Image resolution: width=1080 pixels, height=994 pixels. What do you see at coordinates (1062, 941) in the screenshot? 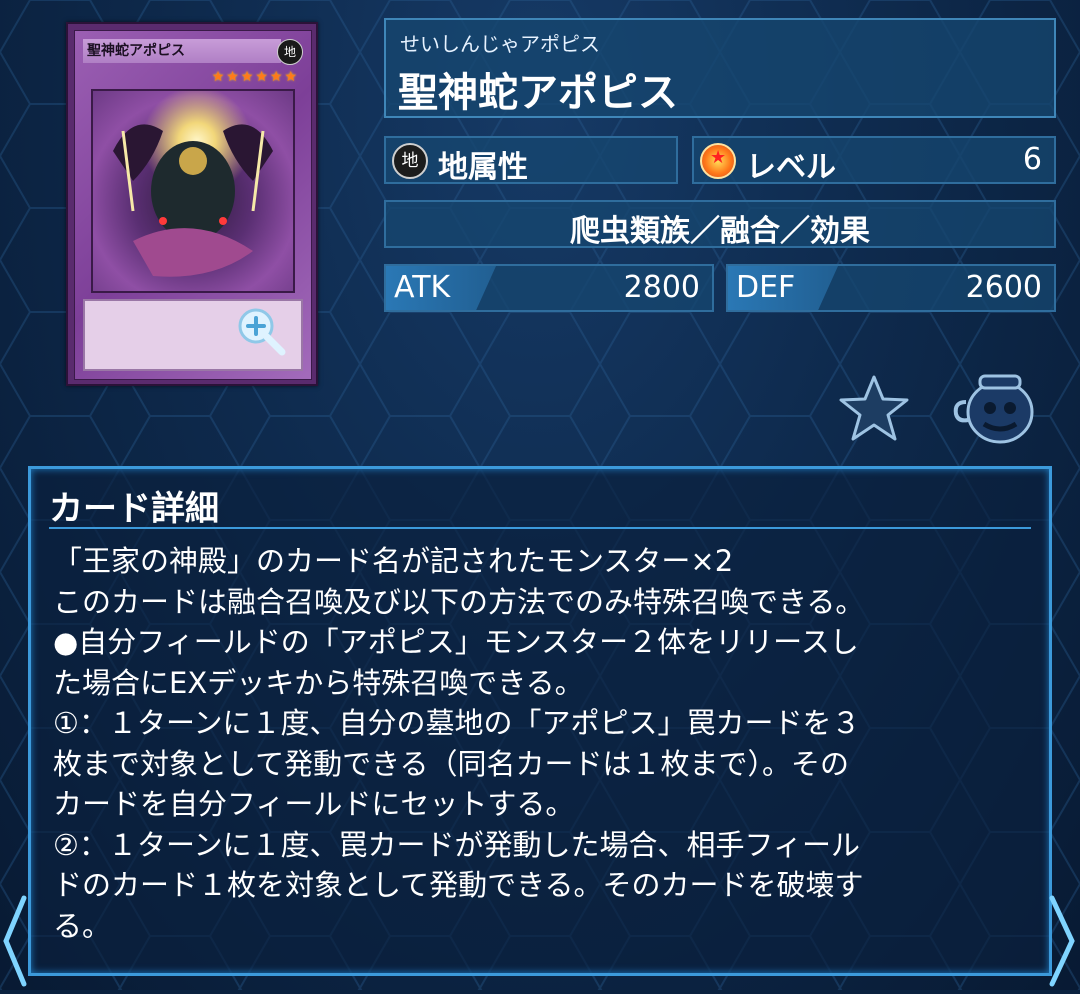
I see `chevron-right-icon` at bounding box center [1062, 941].